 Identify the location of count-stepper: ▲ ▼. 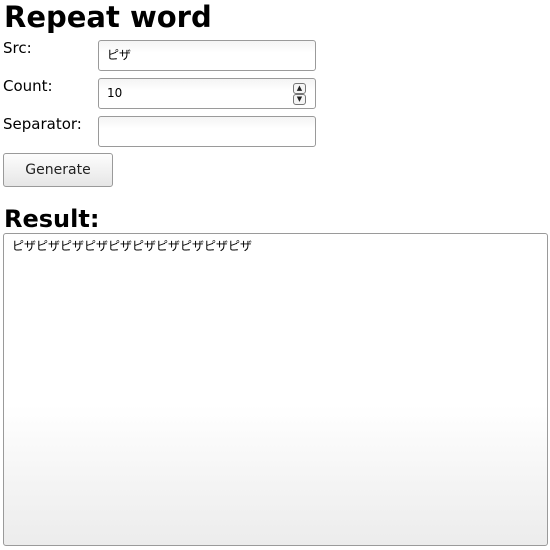
(299, 94).